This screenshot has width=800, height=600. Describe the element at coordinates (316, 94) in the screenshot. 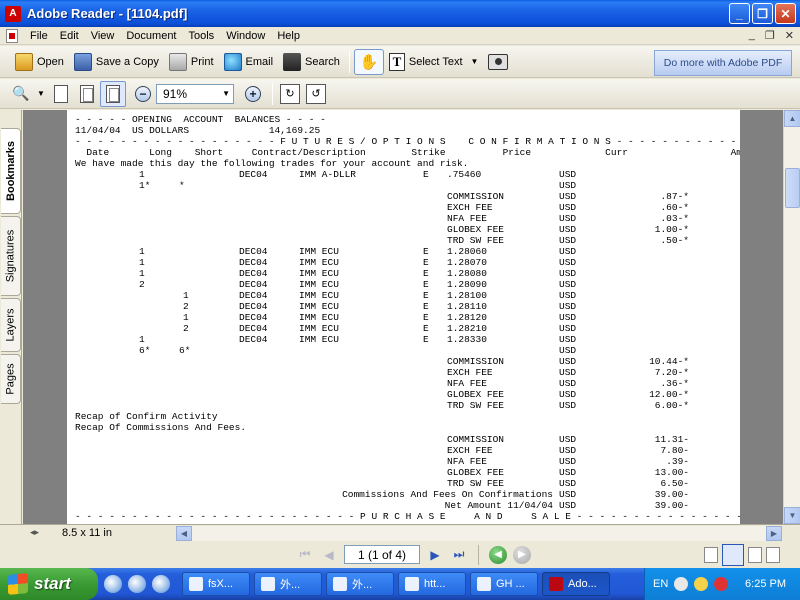

I see `rotate-counterclockwise-button: ↺` at that location.